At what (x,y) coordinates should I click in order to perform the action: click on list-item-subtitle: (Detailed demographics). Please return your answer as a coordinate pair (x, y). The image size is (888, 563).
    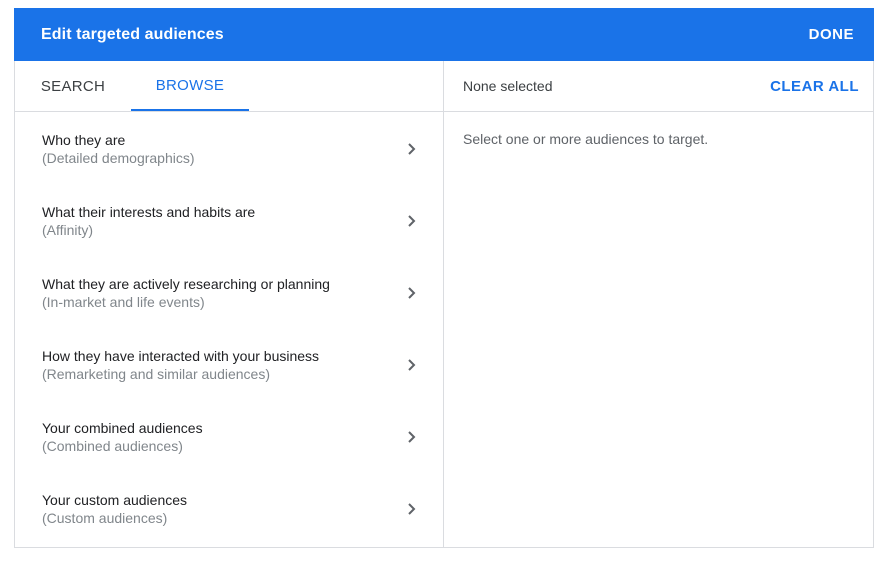
    Looking at the image, I should click on (118, 158).